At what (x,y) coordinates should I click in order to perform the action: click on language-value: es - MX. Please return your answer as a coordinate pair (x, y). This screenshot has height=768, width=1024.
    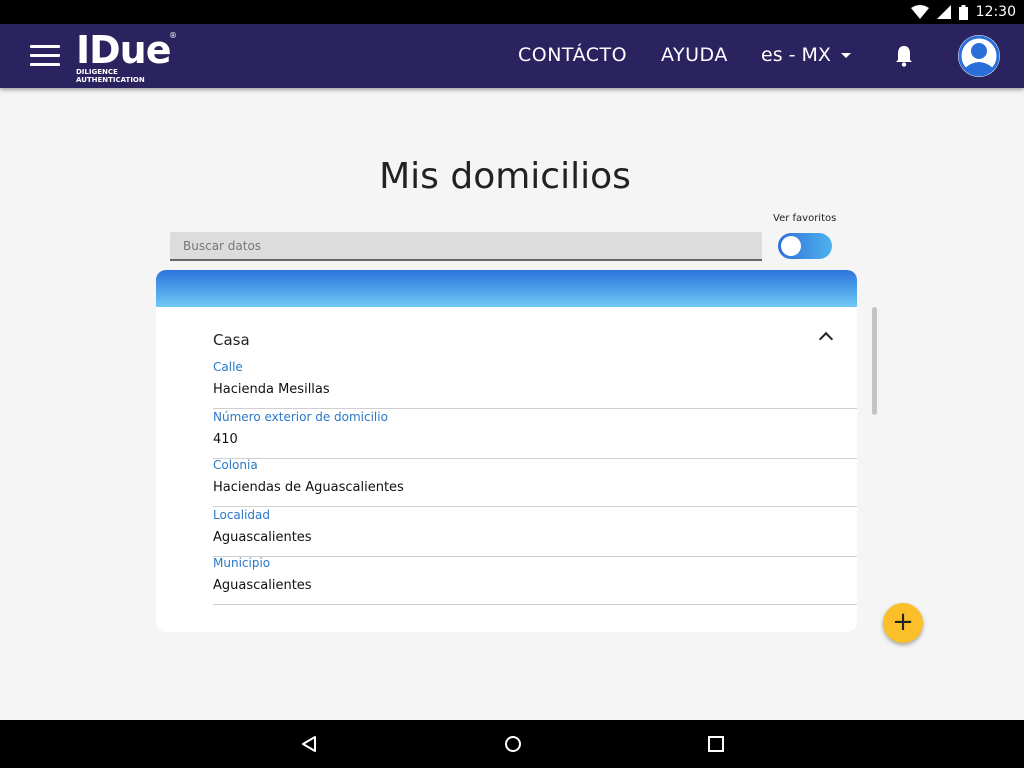
    Looking at the image, I should click on (796, 55).